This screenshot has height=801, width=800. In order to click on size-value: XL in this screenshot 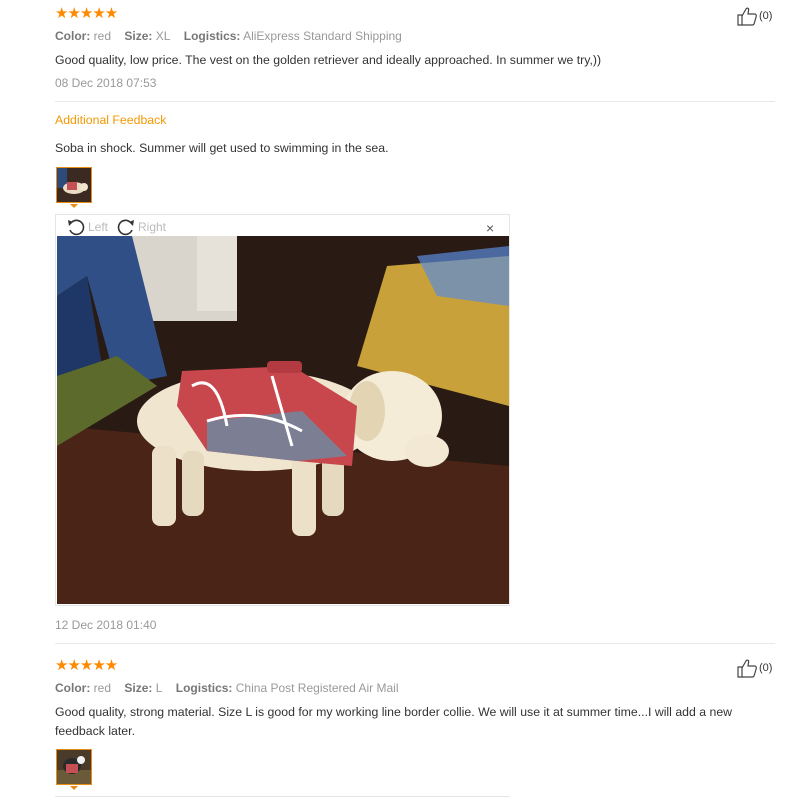, I will do `click(163, 36)`.